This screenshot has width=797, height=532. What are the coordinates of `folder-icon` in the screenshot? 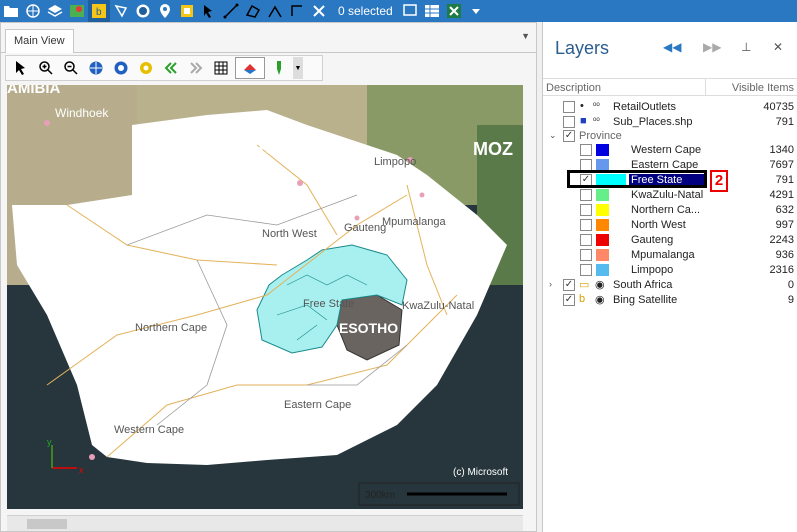 It's located at (11, 11).